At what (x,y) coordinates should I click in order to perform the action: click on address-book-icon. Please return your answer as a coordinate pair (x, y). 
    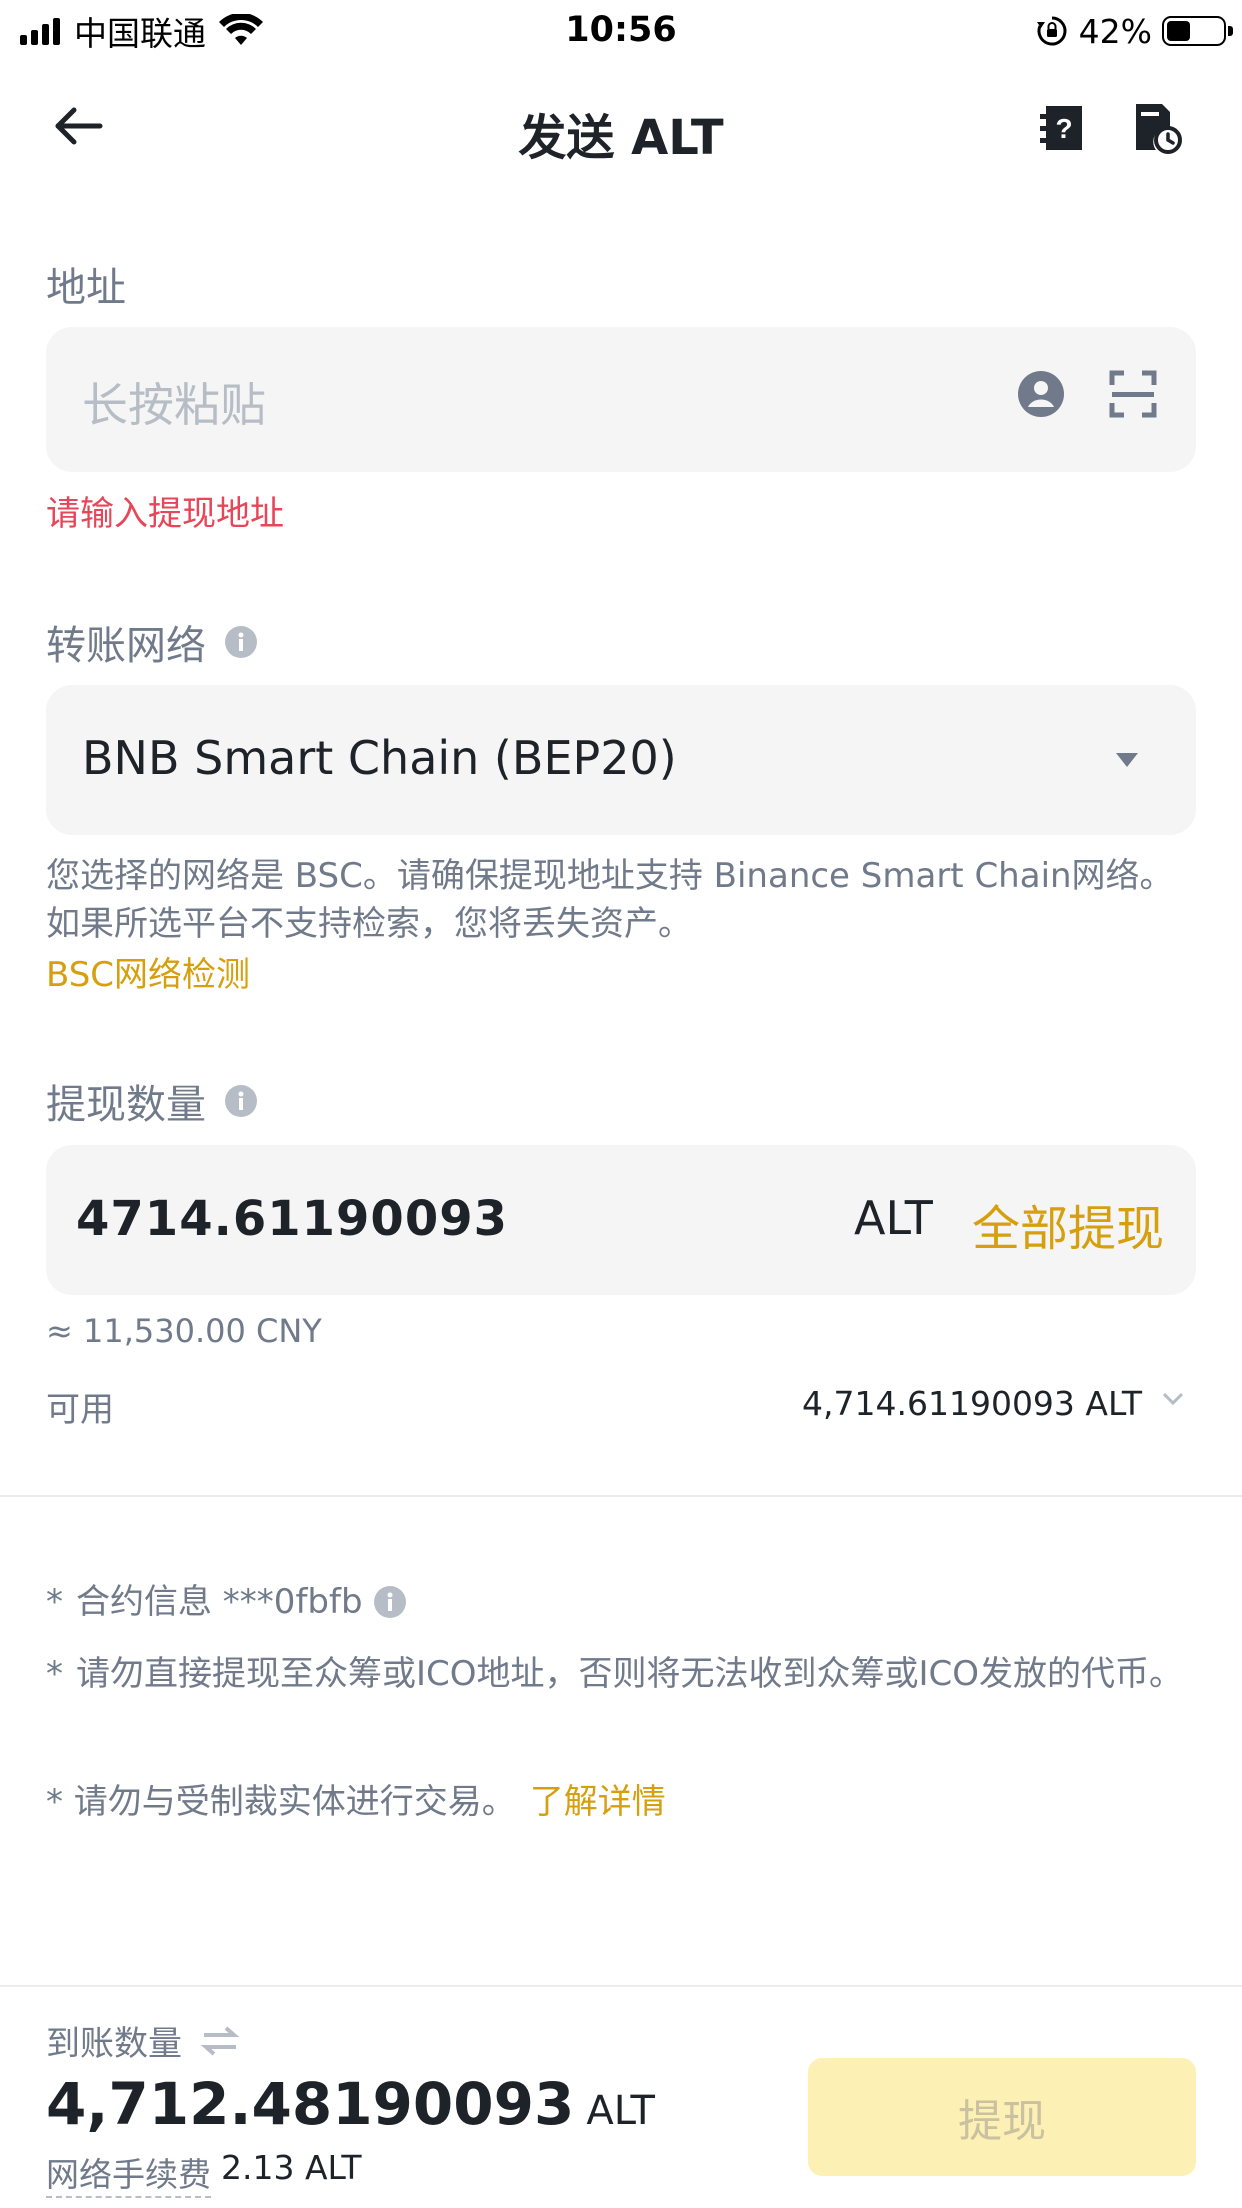
    Looking at the image, I should click on (1041, 394).